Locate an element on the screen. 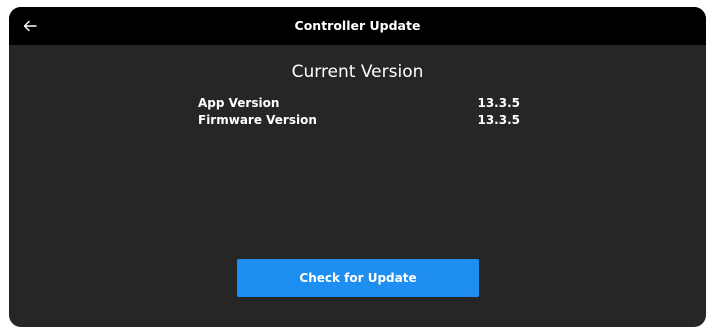  app-version-label: App Version is located at coordinates (239, 103).